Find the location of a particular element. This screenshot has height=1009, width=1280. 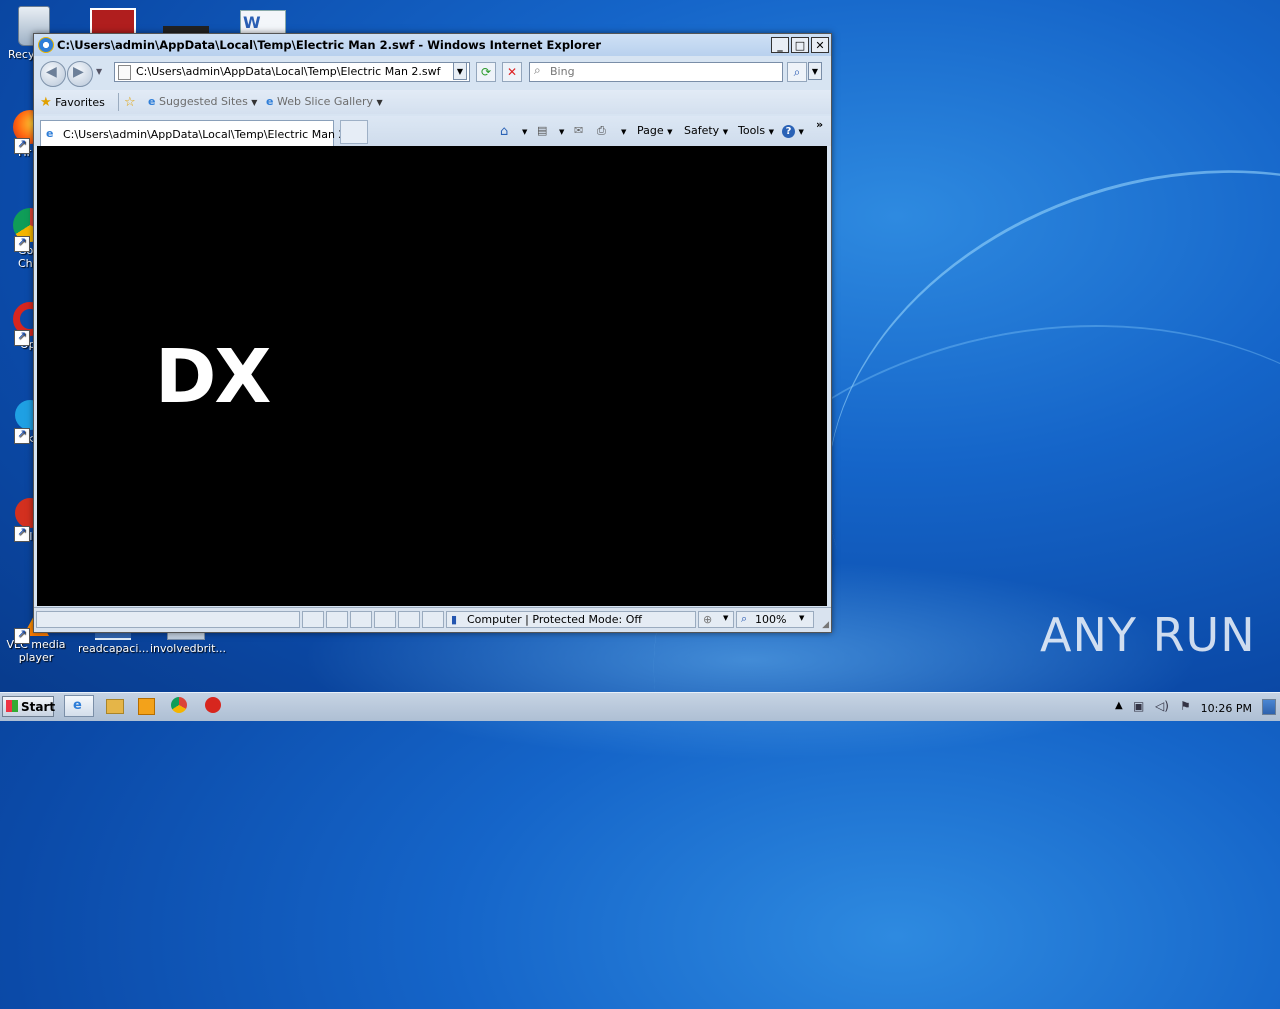

forward-button: ▶ is located at coordinates (80, 74).